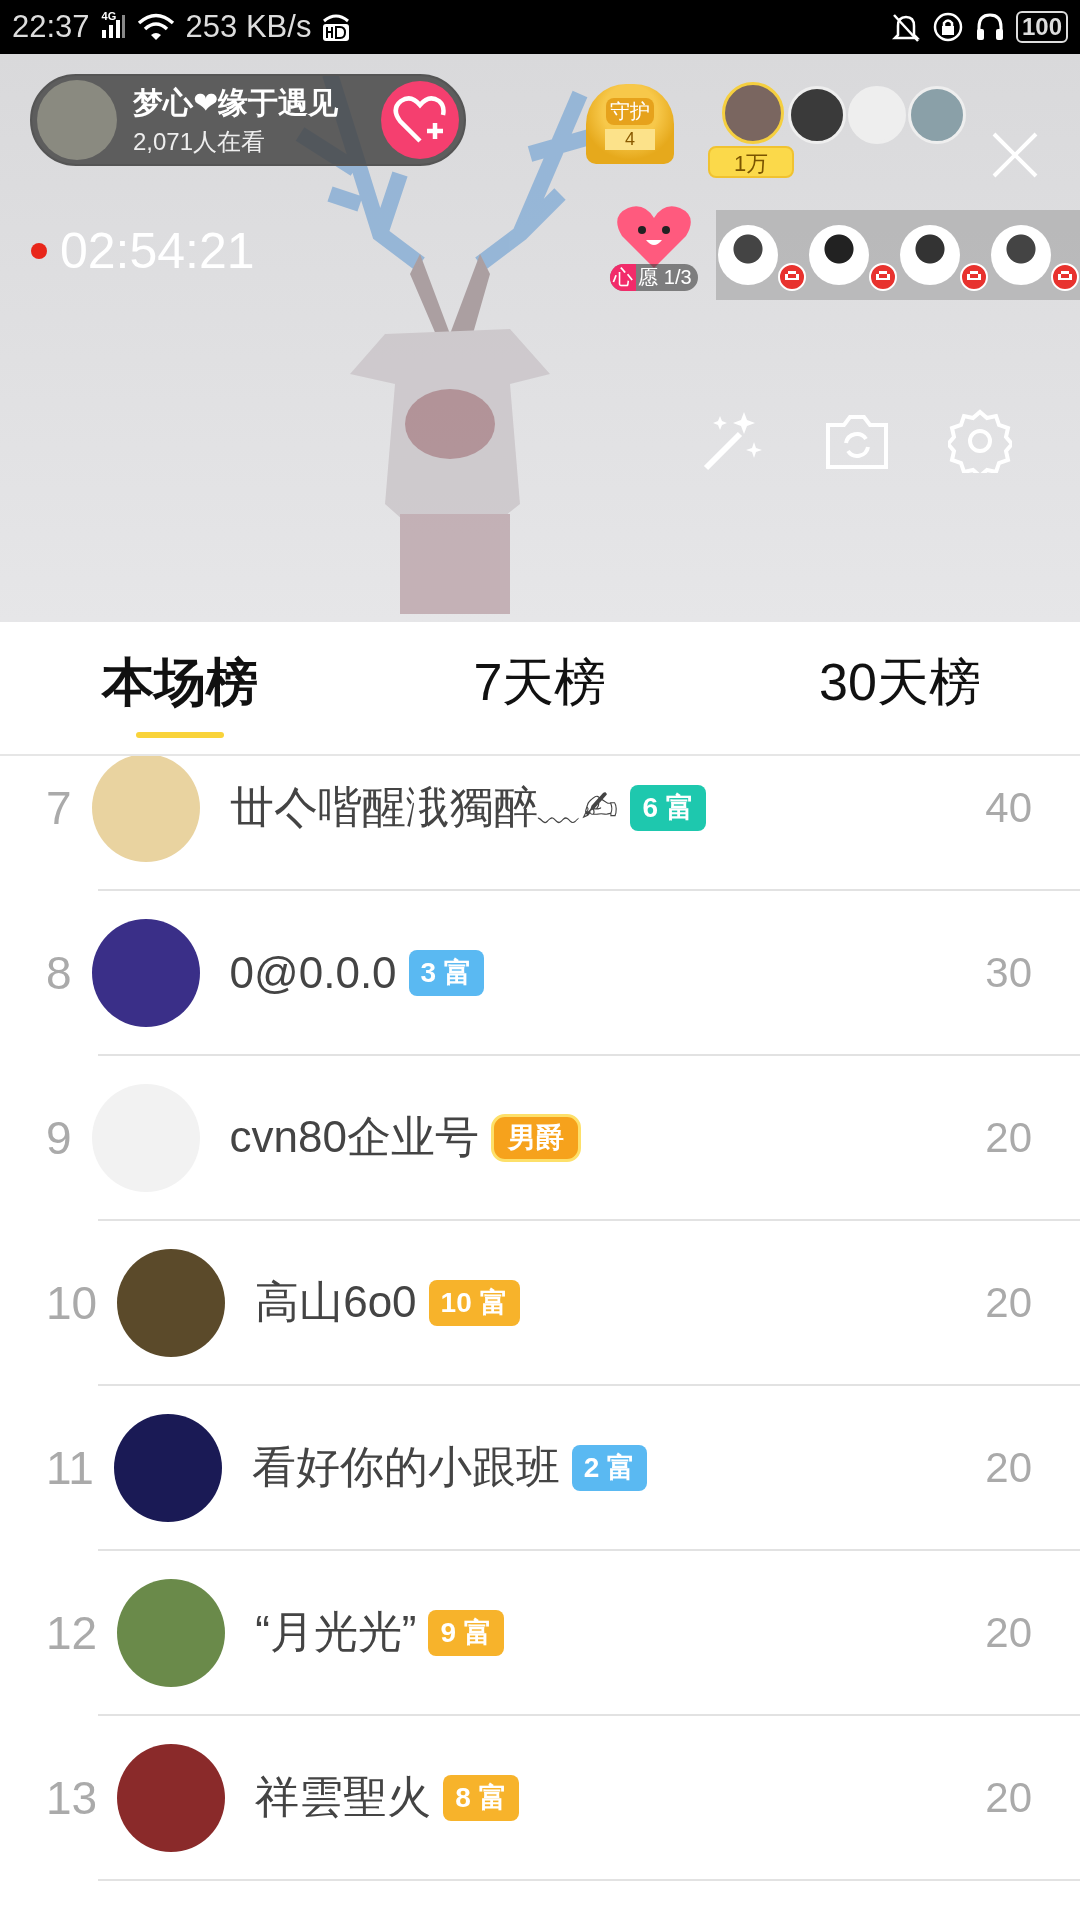  What do you see at coordinates (343, 1797) in the screenshot?
I see `user-name: 祥雲聖火` at bounding box center [343, 1797].